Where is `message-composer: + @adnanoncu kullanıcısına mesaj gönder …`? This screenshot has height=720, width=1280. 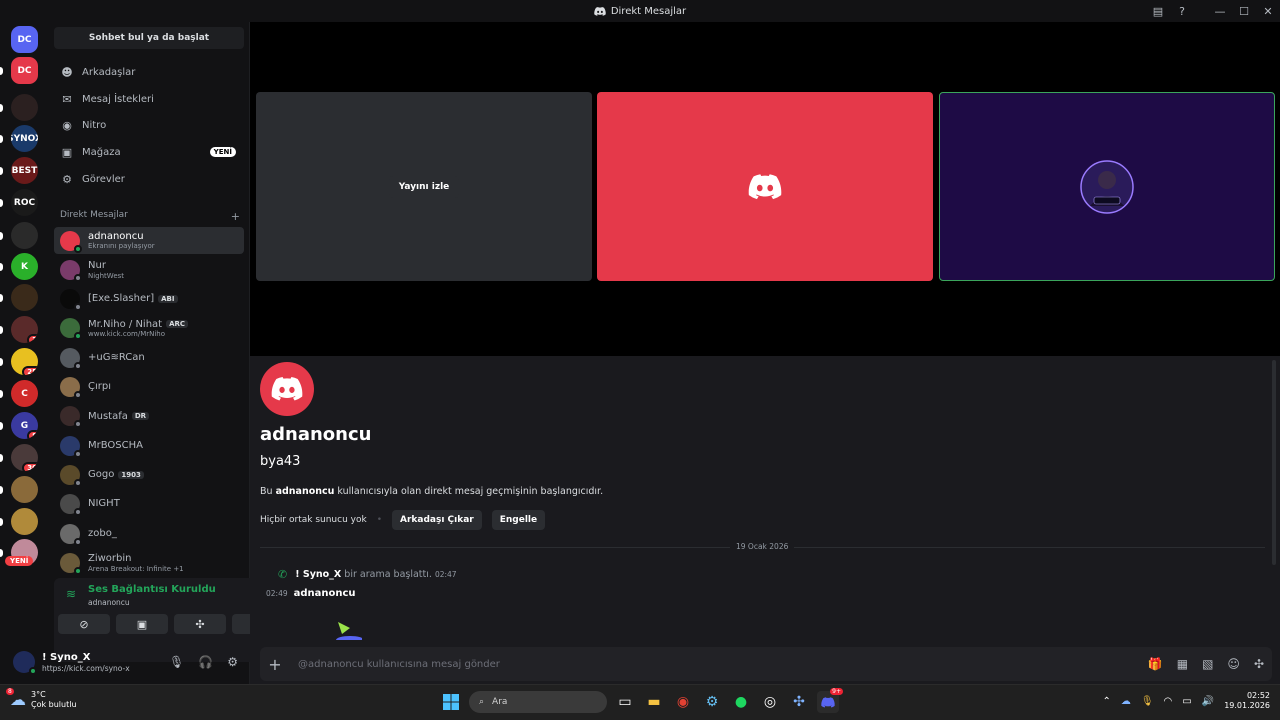 message-composer: + @adnanoncu kullanıcısına mesaj gönder … is located at coordinates (766, 664).